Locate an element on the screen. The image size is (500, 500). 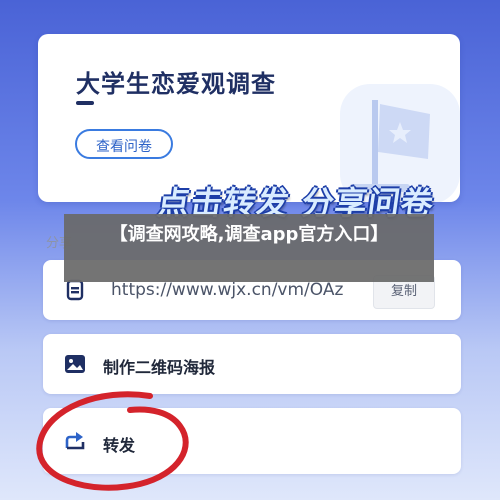
share-url-text: https://www.wjx.cn/vm/OAz is located at coordinates (227, 290).